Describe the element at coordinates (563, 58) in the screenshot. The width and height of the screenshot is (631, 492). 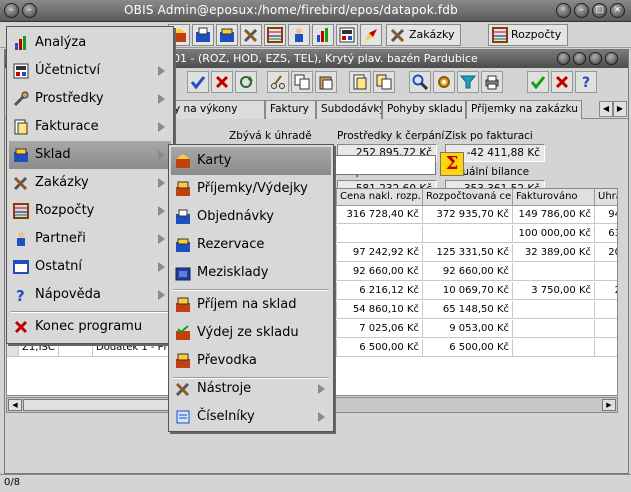
I see `project-window-roll-button` at that location.